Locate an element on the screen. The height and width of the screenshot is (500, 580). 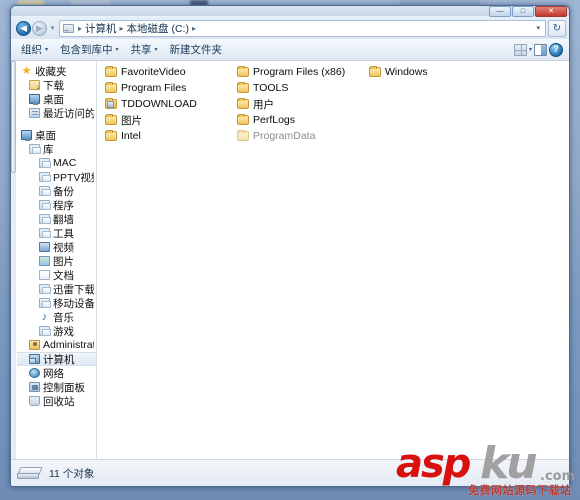
minimize-button: — is located at coordinates (500, 11).